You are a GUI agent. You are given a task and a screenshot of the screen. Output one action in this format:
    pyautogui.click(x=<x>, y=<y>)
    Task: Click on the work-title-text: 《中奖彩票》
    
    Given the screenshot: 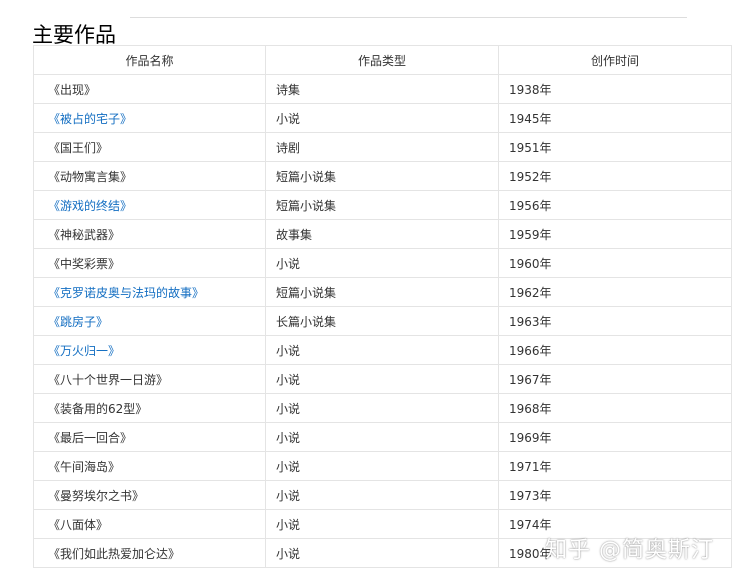 What is the action you would take?
    pyautogui.click(x=84, y=263)
    